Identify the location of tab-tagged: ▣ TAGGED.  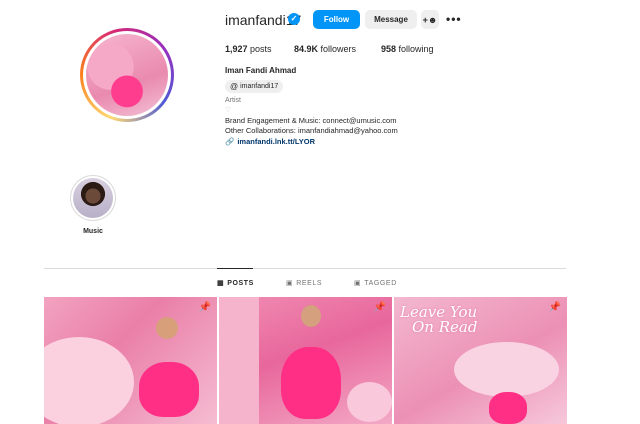
(375, 283).